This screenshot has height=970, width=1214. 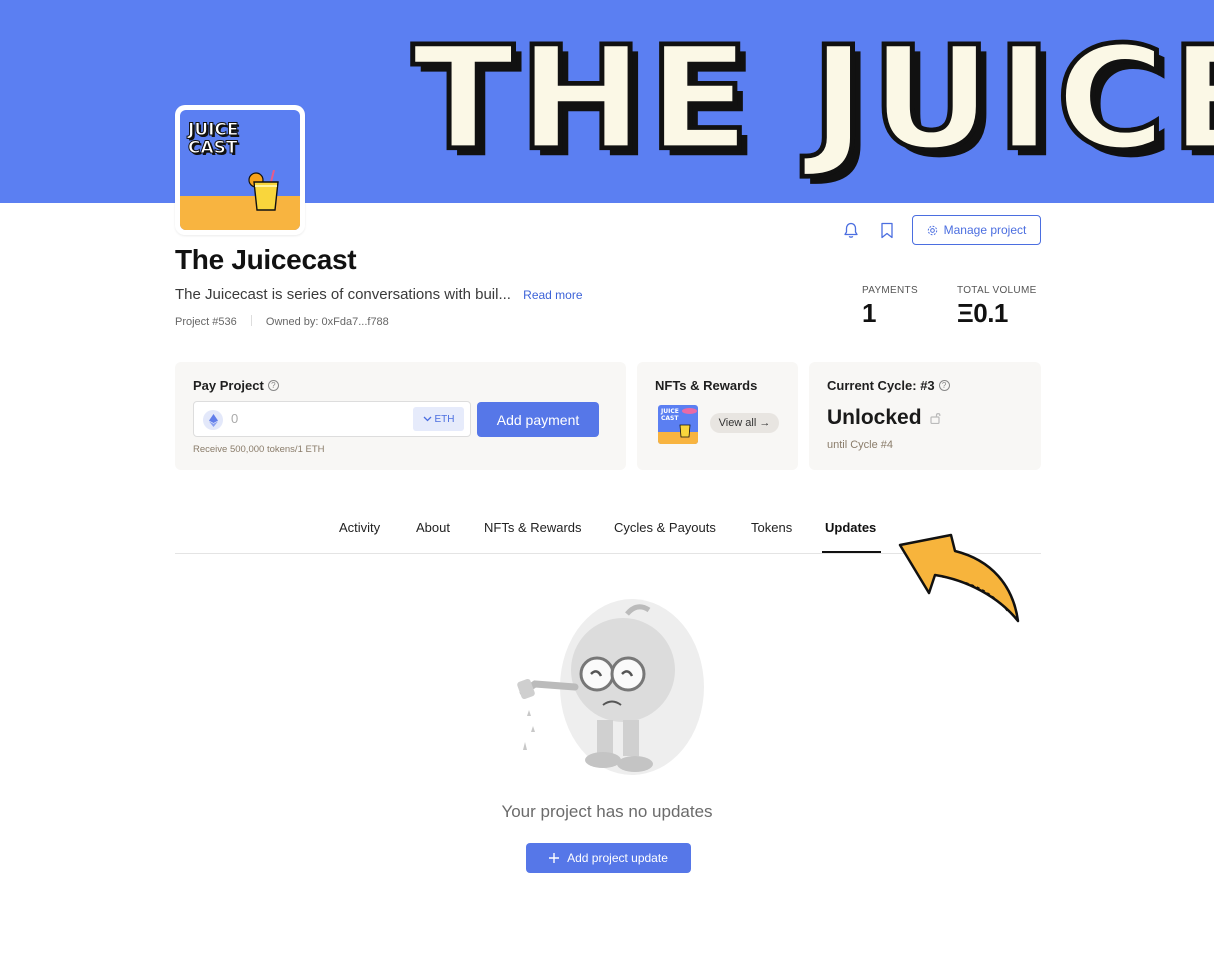 What do you see at coordinates (359, 527) in the screenshot?
I see `tab-activity: Activity` at bounding box center [359, 527].